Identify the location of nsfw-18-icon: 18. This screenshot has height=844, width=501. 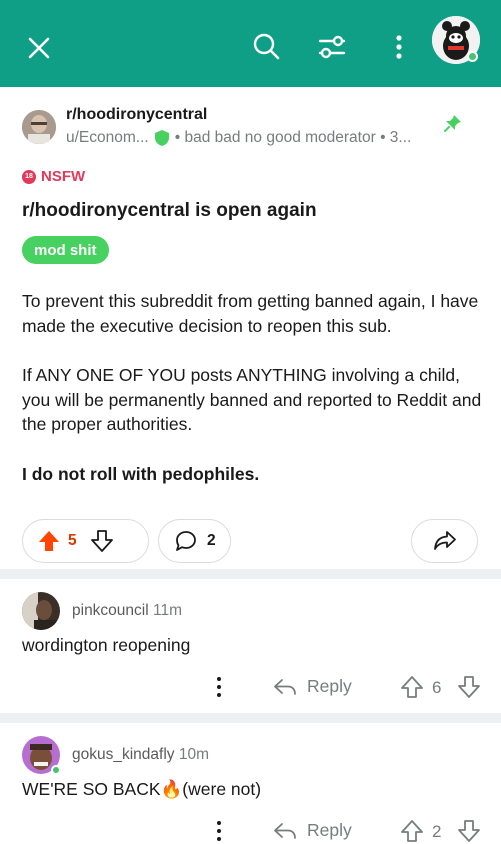
(29, 176).